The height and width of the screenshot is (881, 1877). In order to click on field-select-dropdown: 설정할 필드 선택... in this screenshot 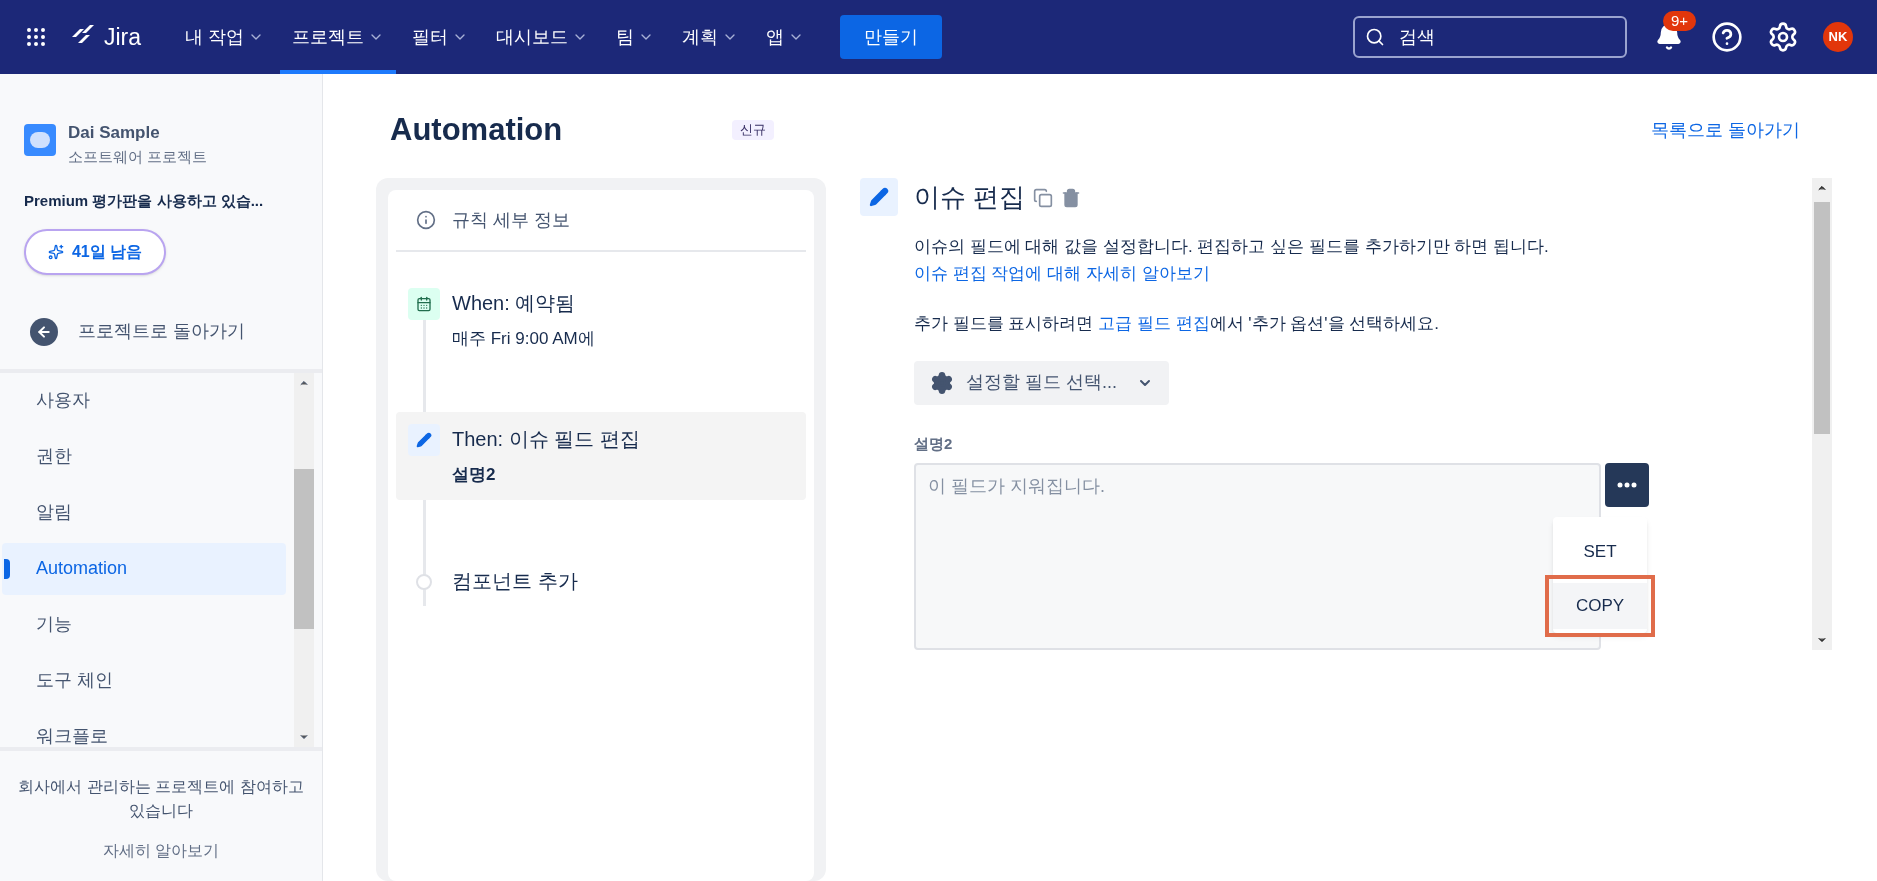, I will do `click(1041, 382)`.